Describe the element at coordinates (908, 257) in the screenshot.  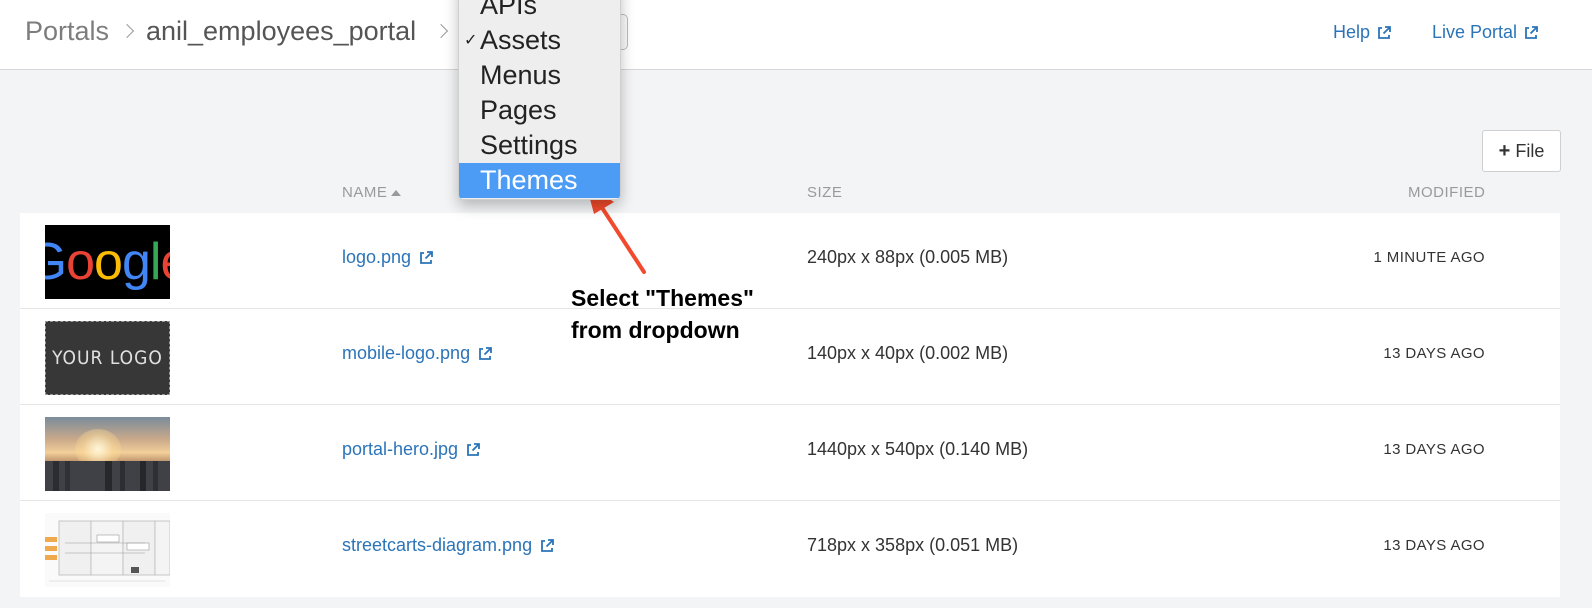
I see `file-size: 240px x 88px (0.005 MB)` at that location.